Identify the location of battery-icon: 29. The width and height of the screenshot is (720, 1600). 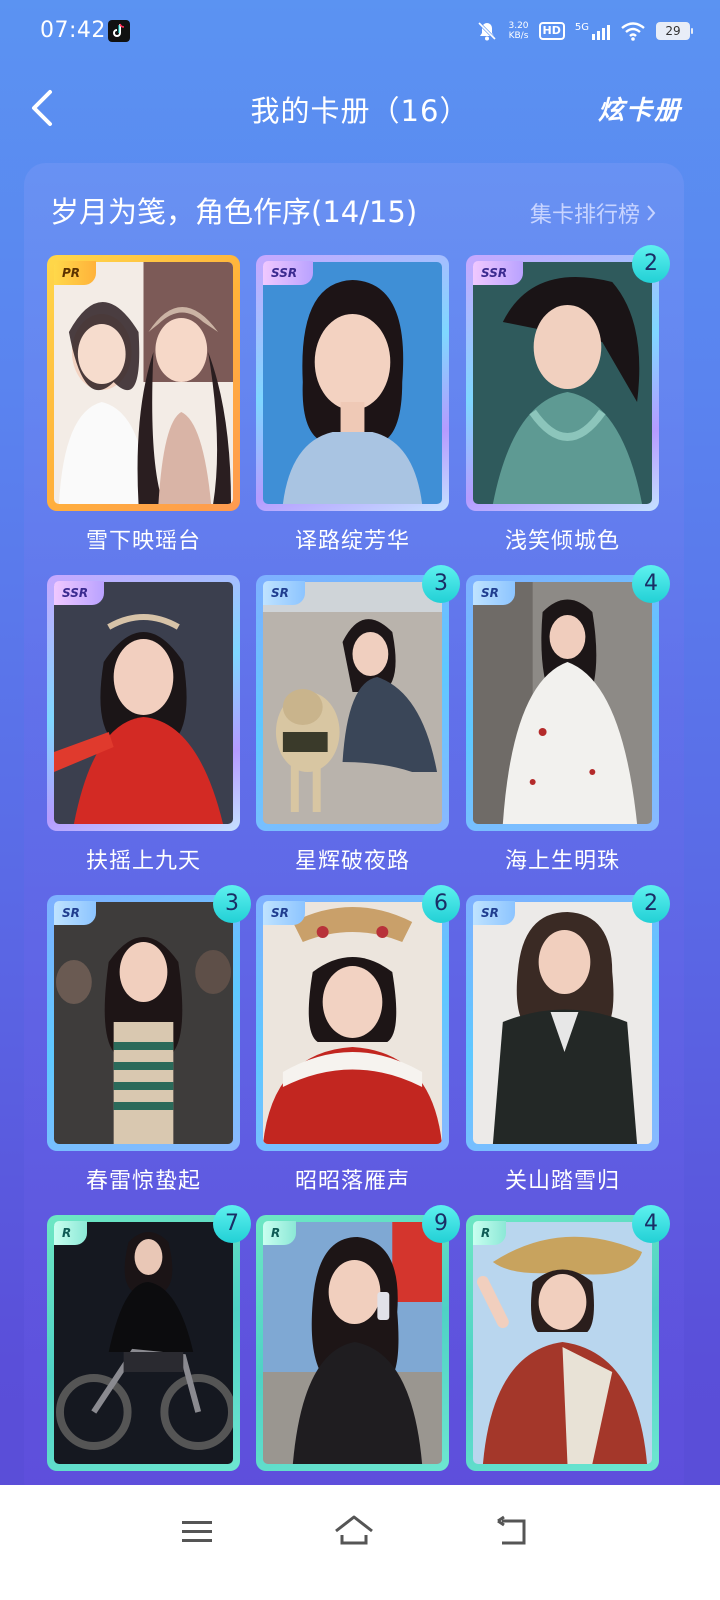
(674, 31).